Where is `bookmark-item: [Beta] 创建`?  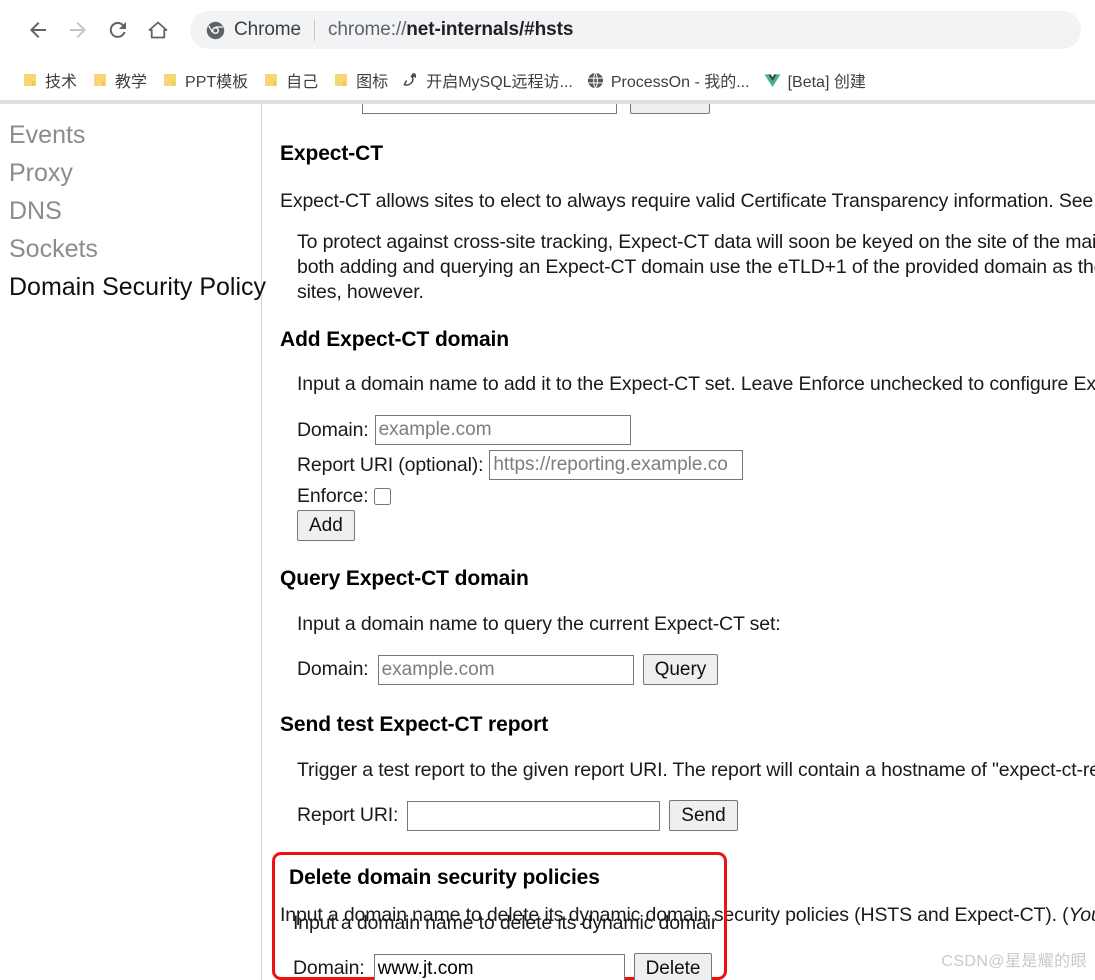 bookmark-item: [Beta] 创建 is located at coordinates (815, 80).